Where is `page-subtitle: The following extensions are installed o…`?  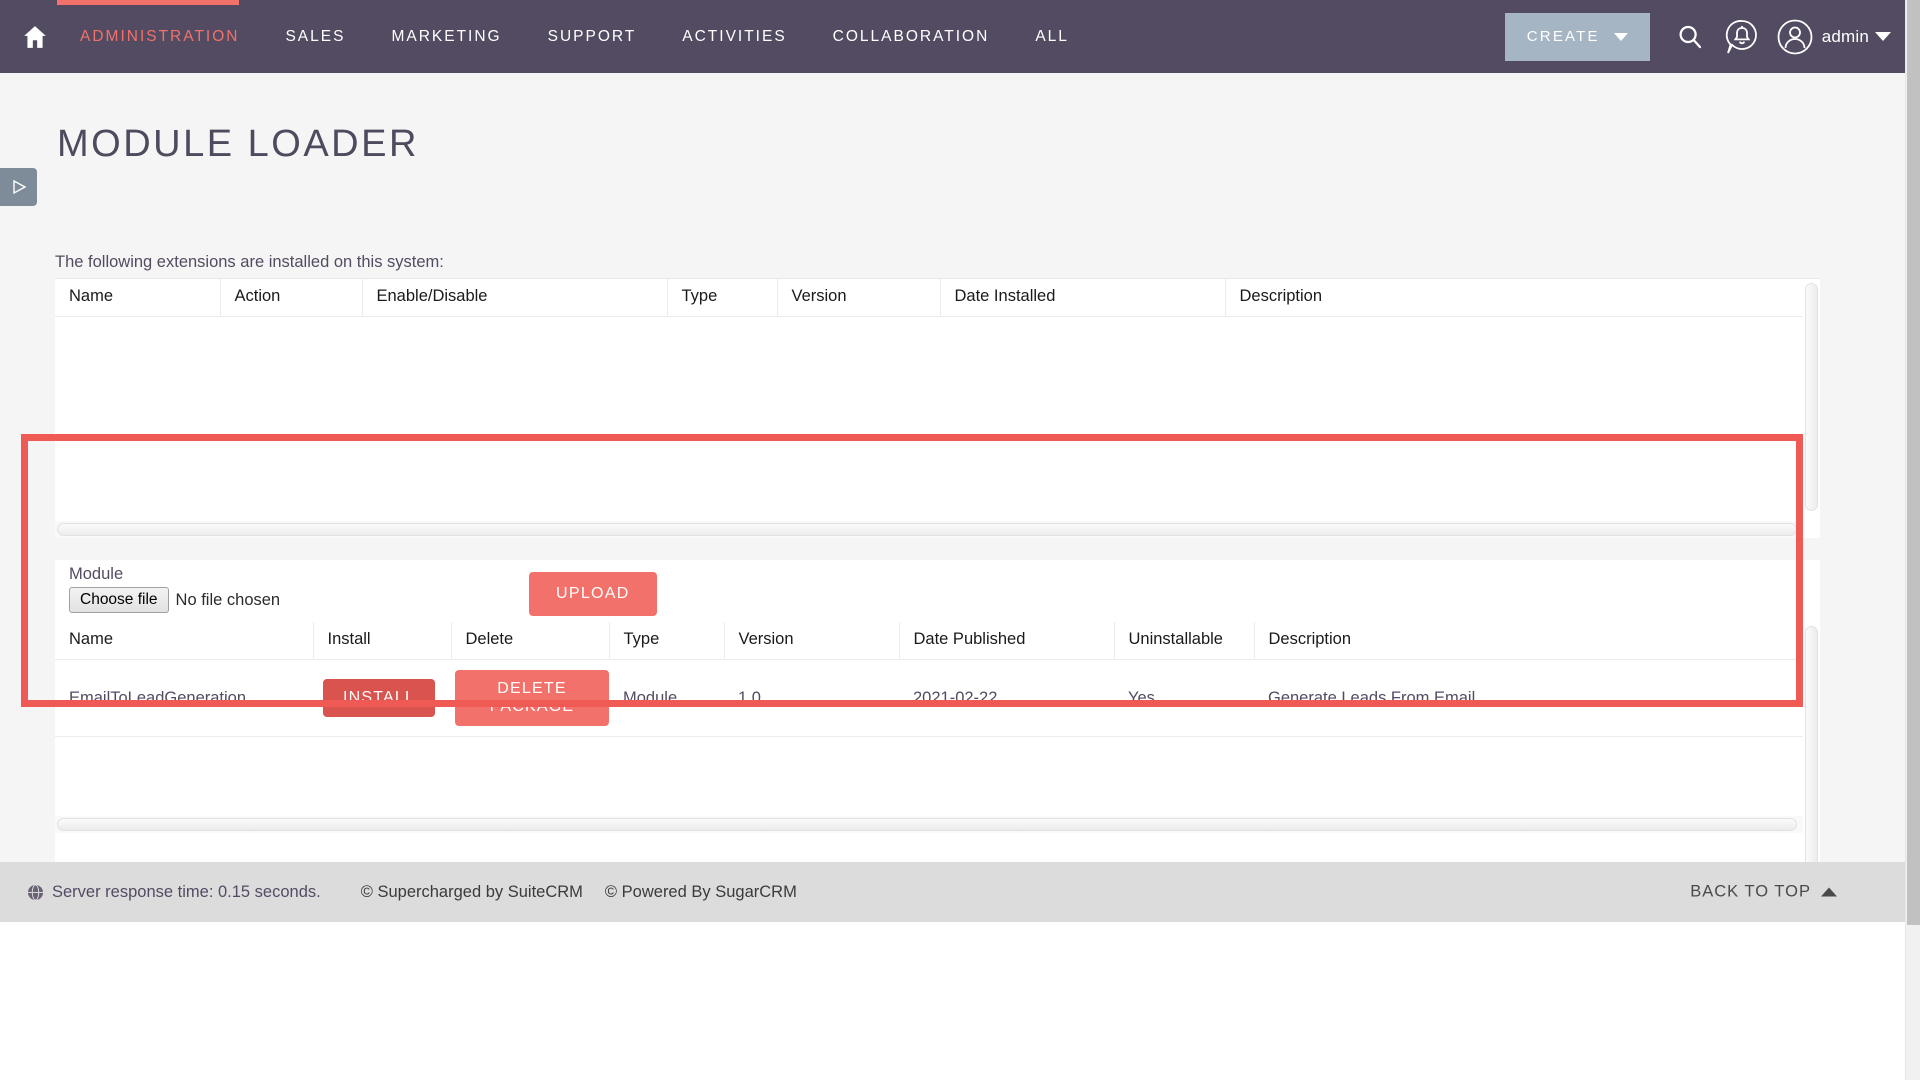
page-subtitle: The following extensions are installed o… is located at coordinates (249, 262).